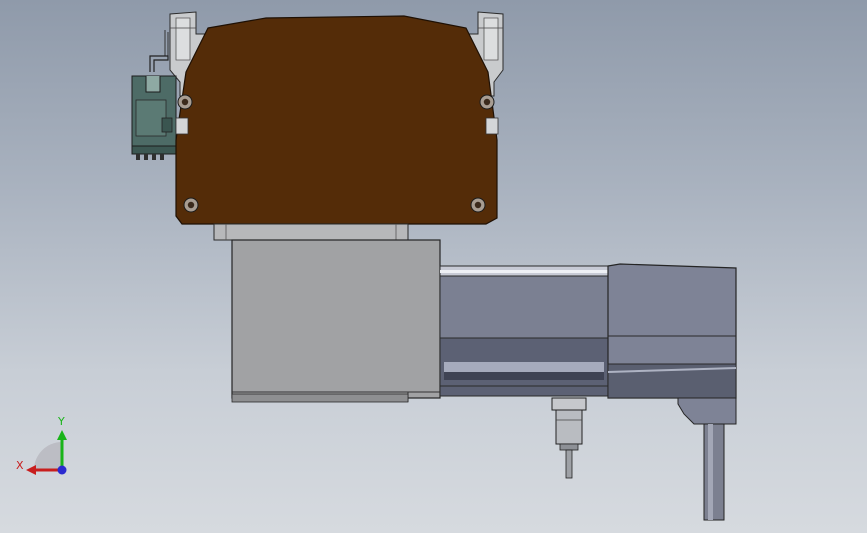  I want to click on terminal-connector, so click(154, 107).